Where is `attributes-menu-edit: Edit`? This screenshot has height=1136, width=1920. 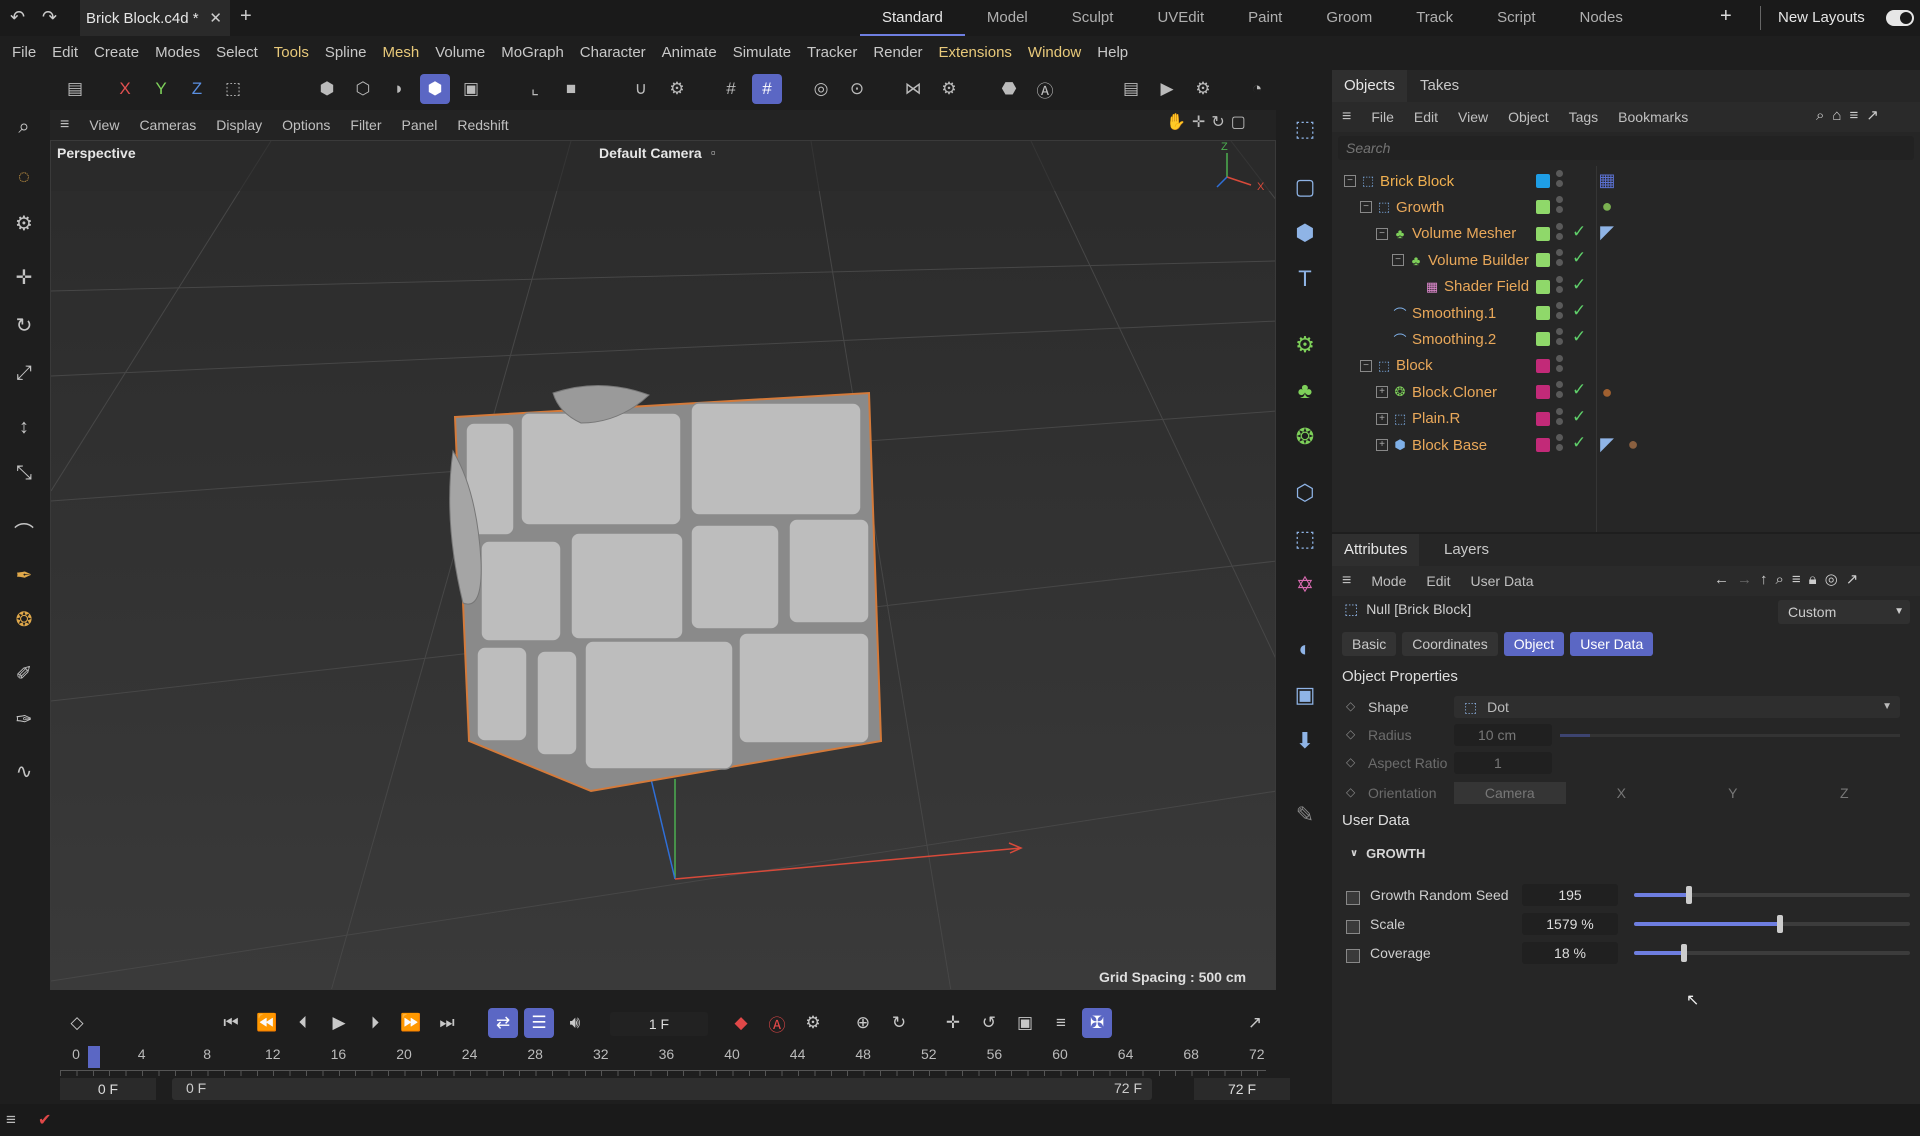 attributes-menu-edit: Edit is located at coordinates (1438, 581).